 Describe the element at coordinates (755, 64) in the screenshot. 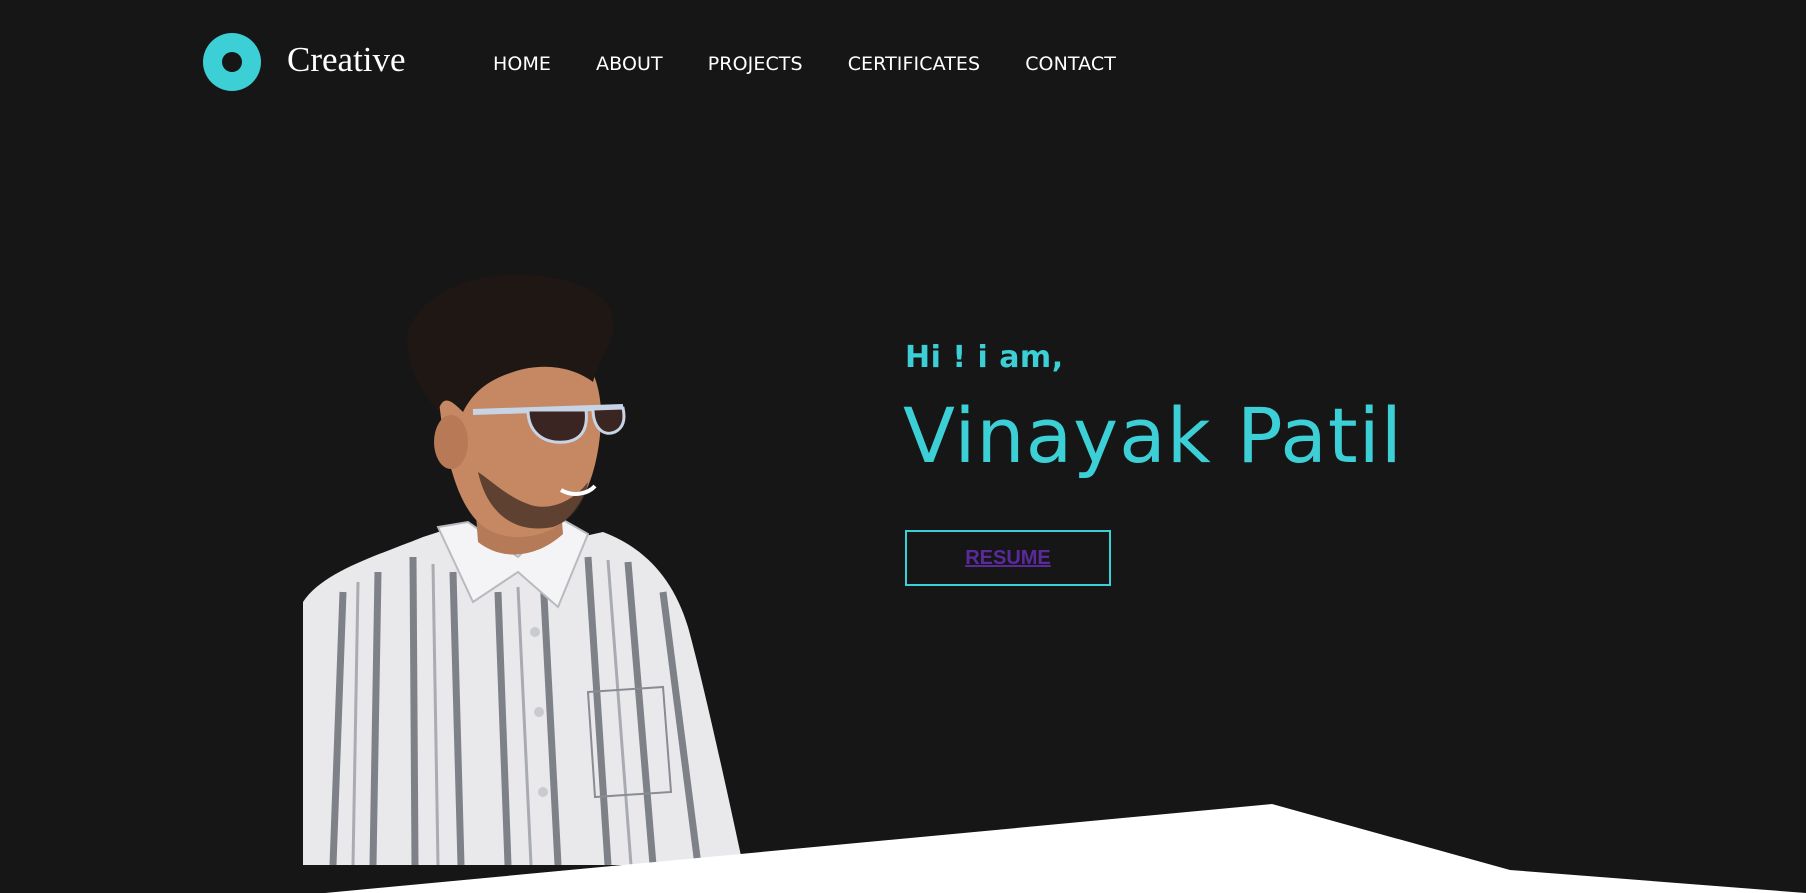

I see `nav-projects: PROJECTS` at that location.